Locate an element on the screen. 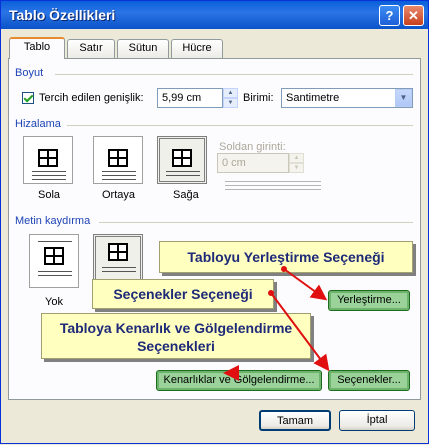  cancel-label: İptal is located at coordinates (377, 420).